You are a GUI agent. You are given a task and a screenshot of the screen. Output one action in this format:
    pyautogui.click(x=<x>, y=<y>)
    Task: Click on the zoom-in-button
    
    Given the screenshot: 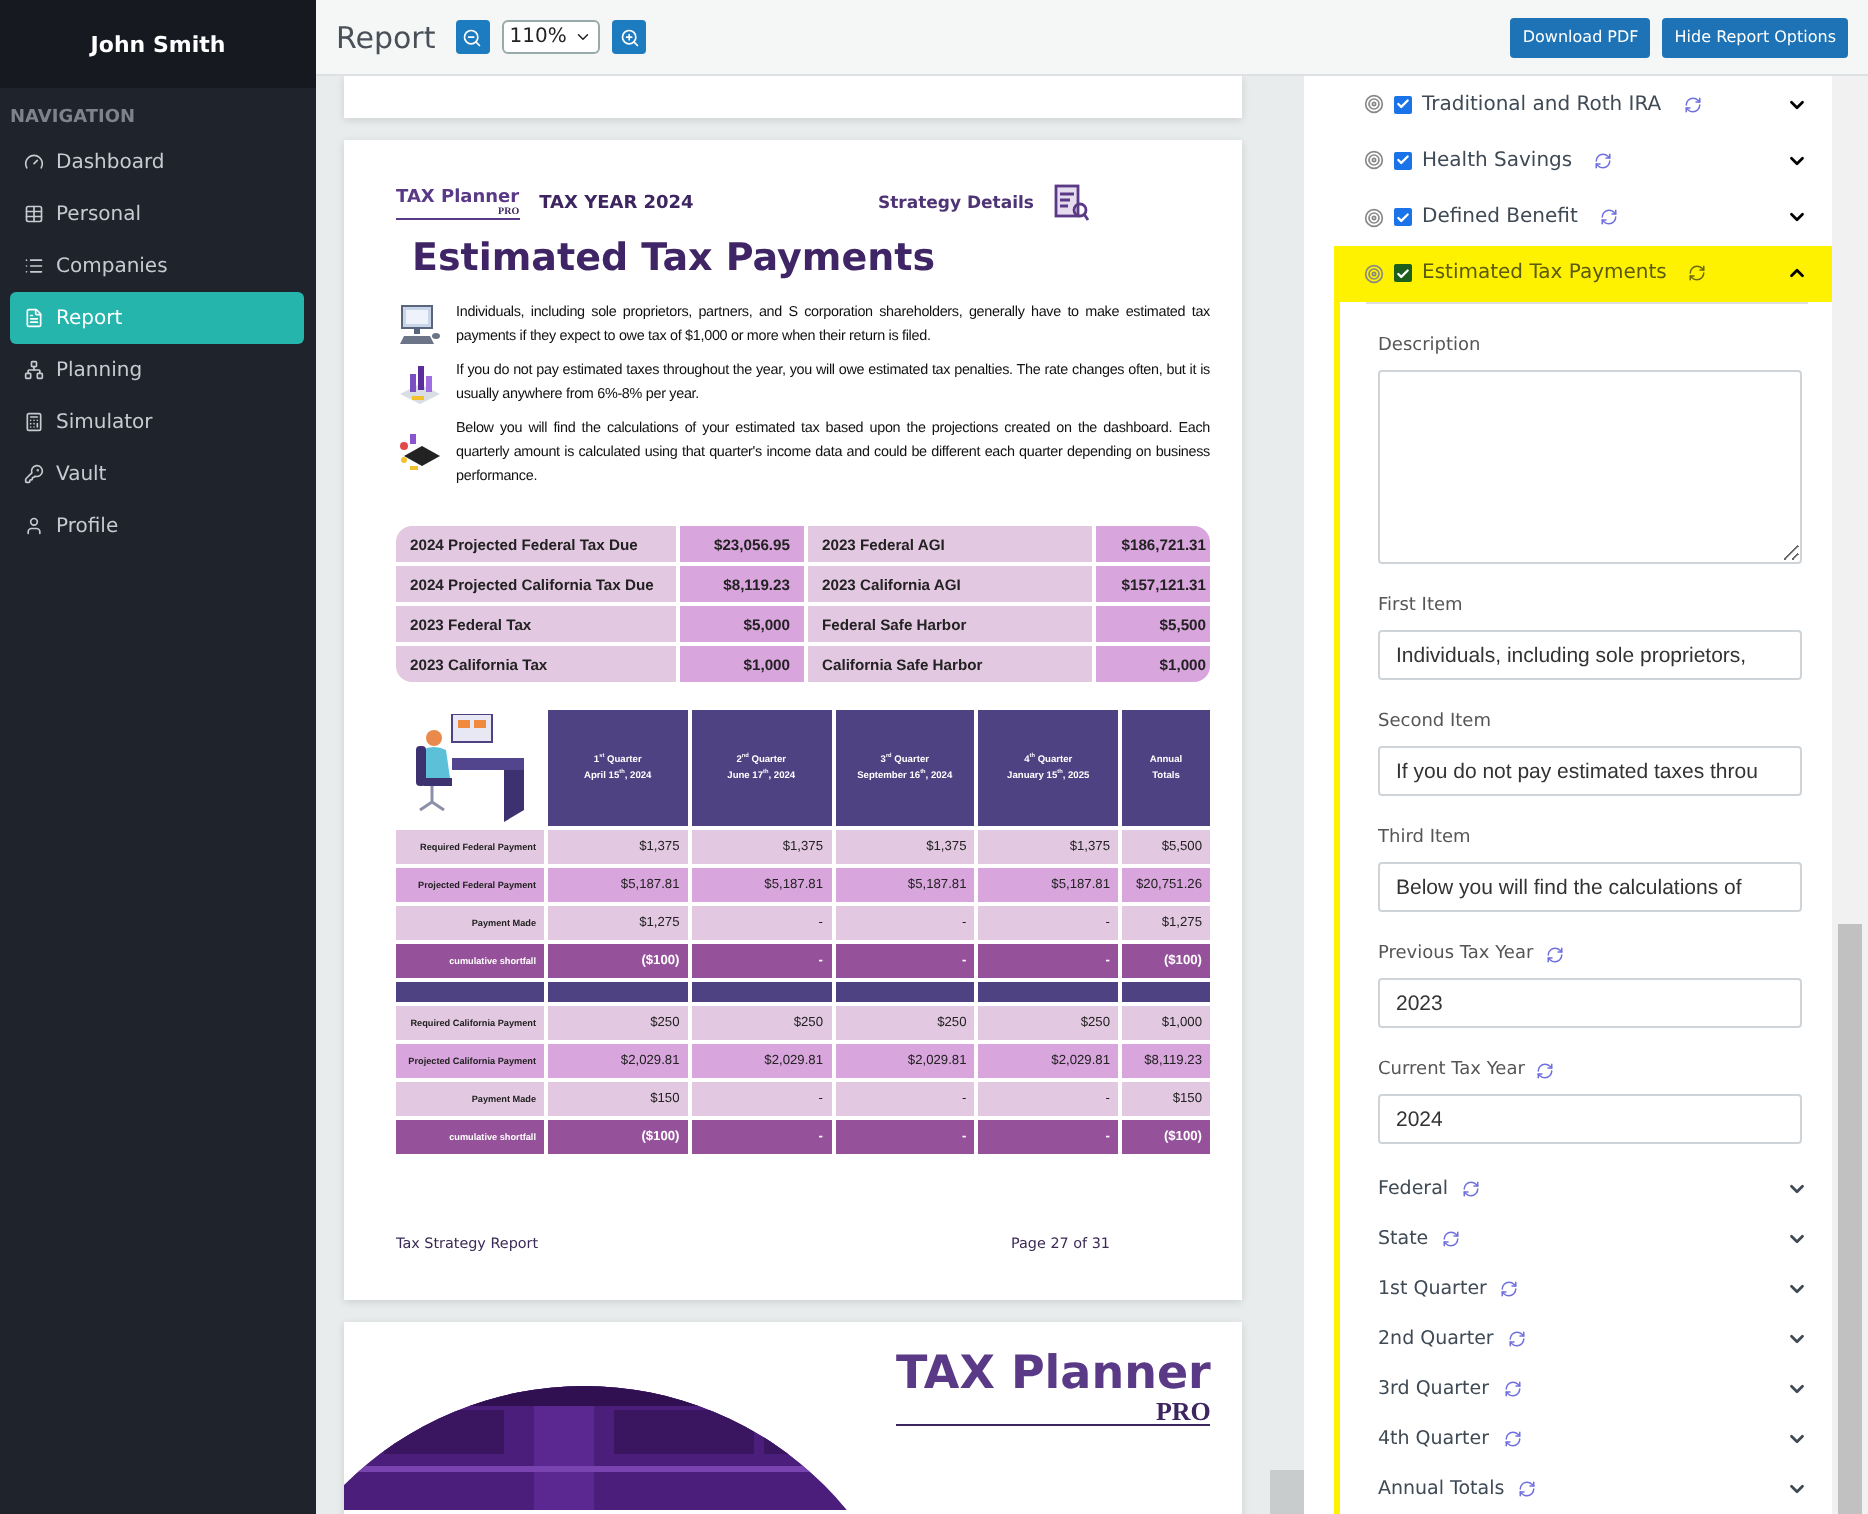 What is the action you would take?
    pyautogui.click(x=629, y=37)
    